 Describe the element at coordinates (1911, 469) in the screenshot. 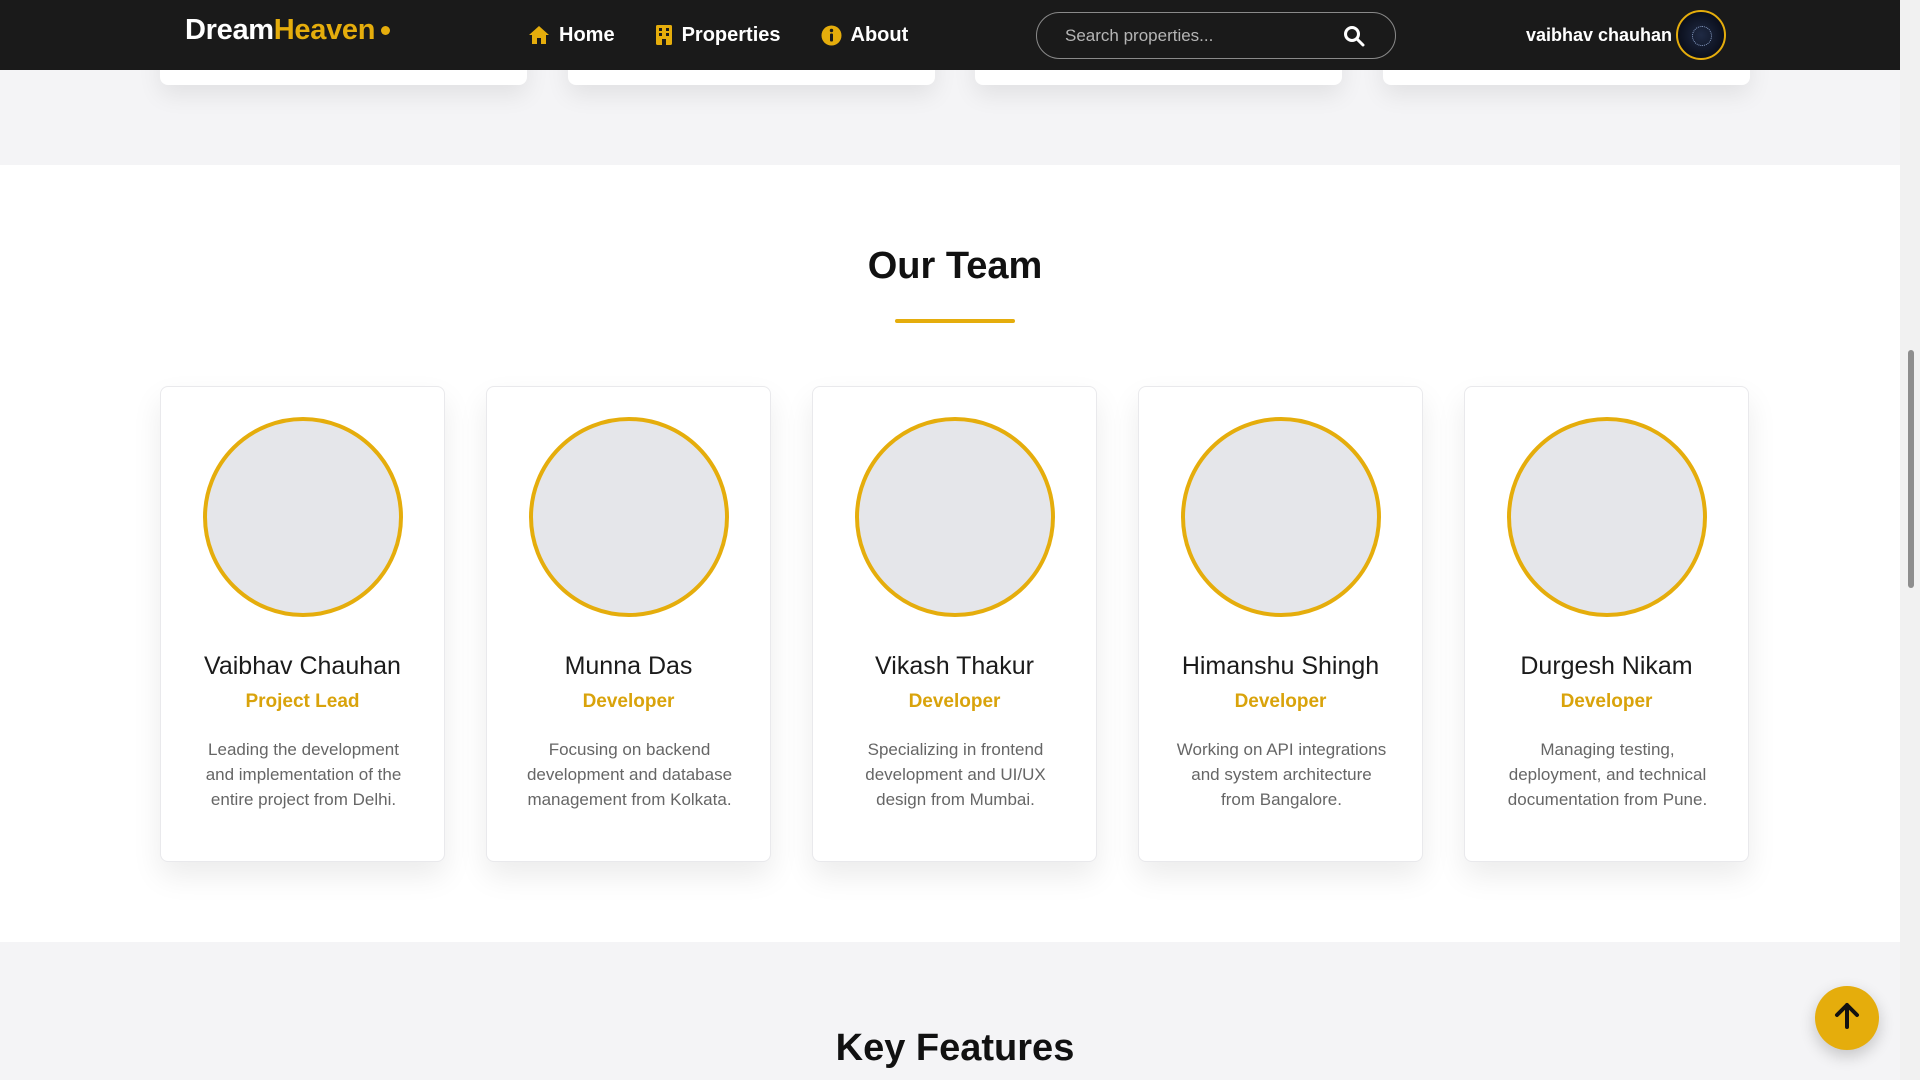

I see `scrollbar-thumb` at that location.